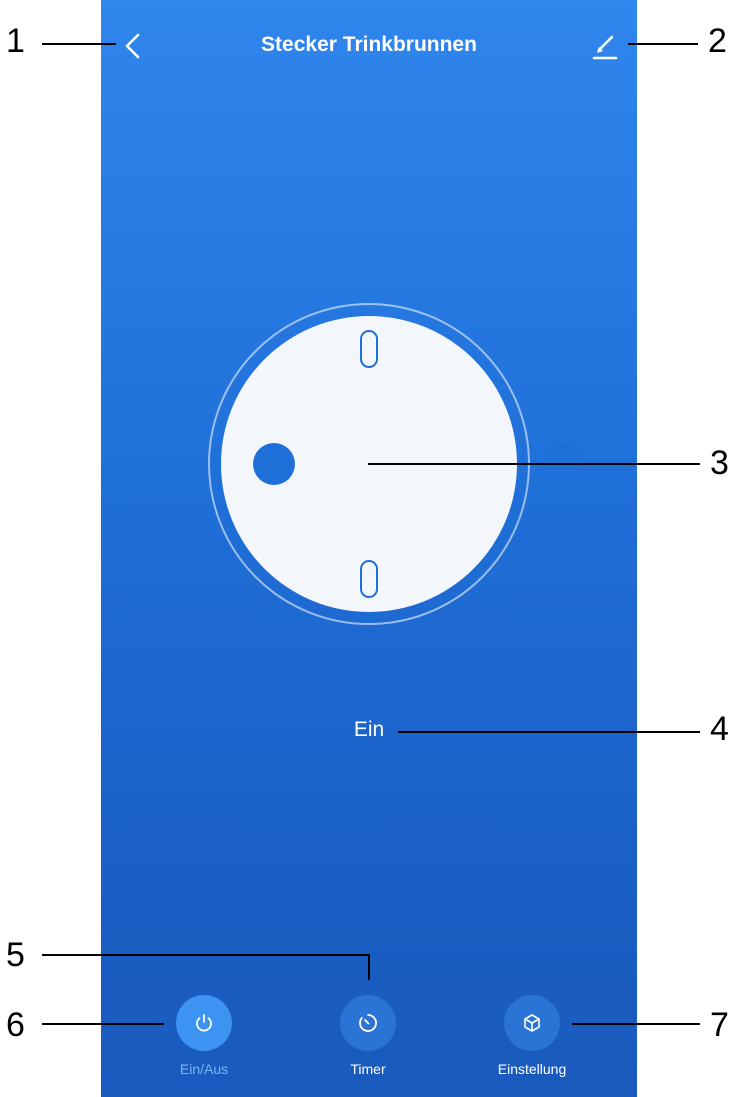  I want to click on timer-icon, so click(368, 1023).